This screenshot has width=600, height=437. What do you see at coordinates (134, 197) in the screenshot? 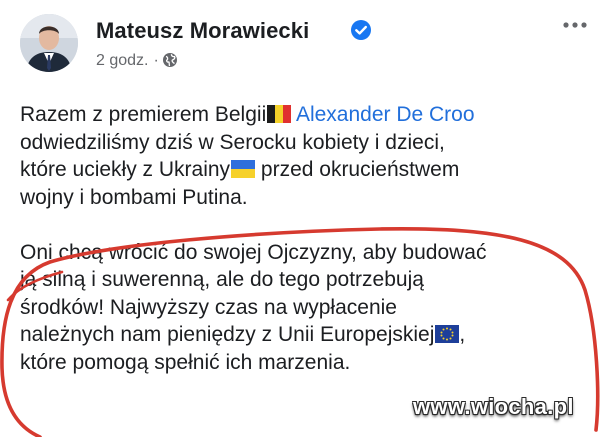
I see `text-line: wojny i bombami Putina.` at bounding box center [134, 197].